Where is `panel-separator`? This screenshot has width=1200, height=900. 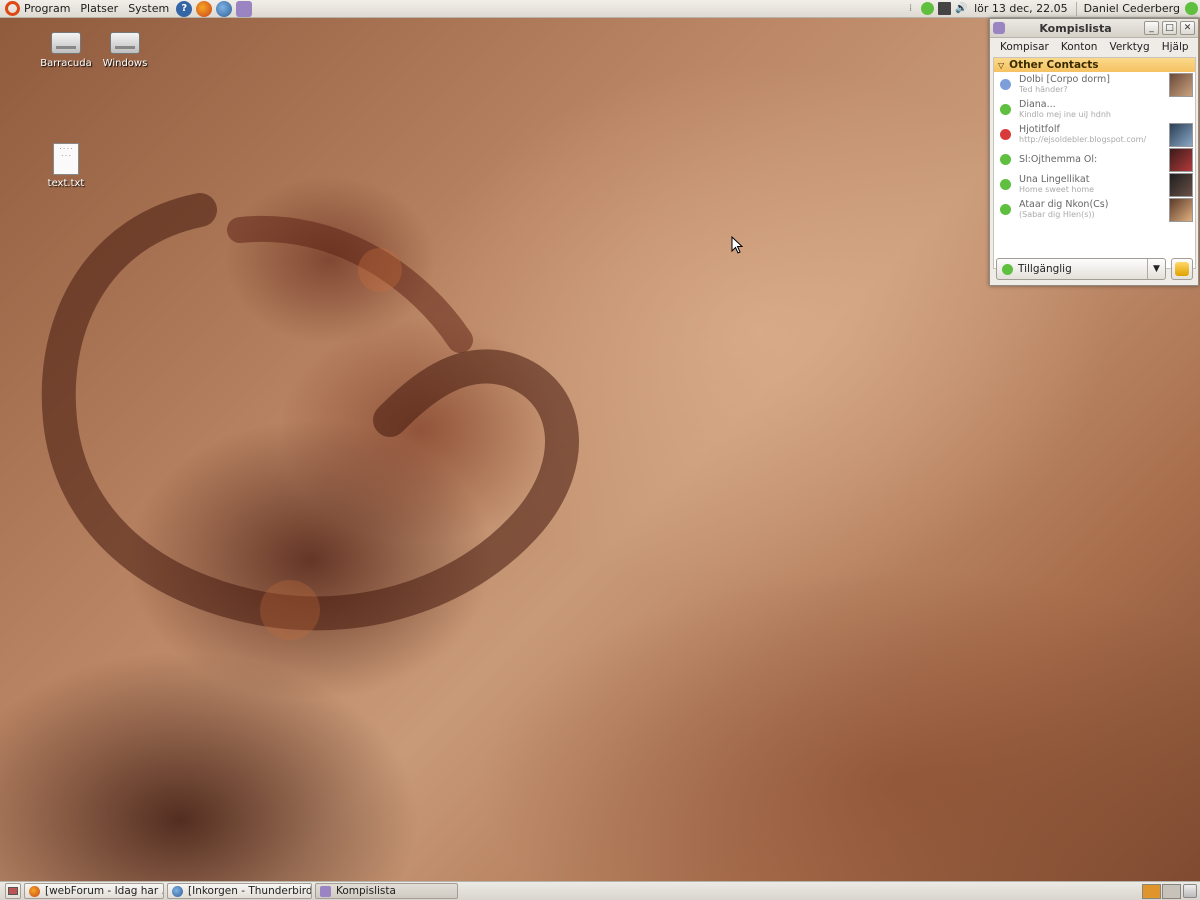 panel-separator is located at coordinates (1076, 8).